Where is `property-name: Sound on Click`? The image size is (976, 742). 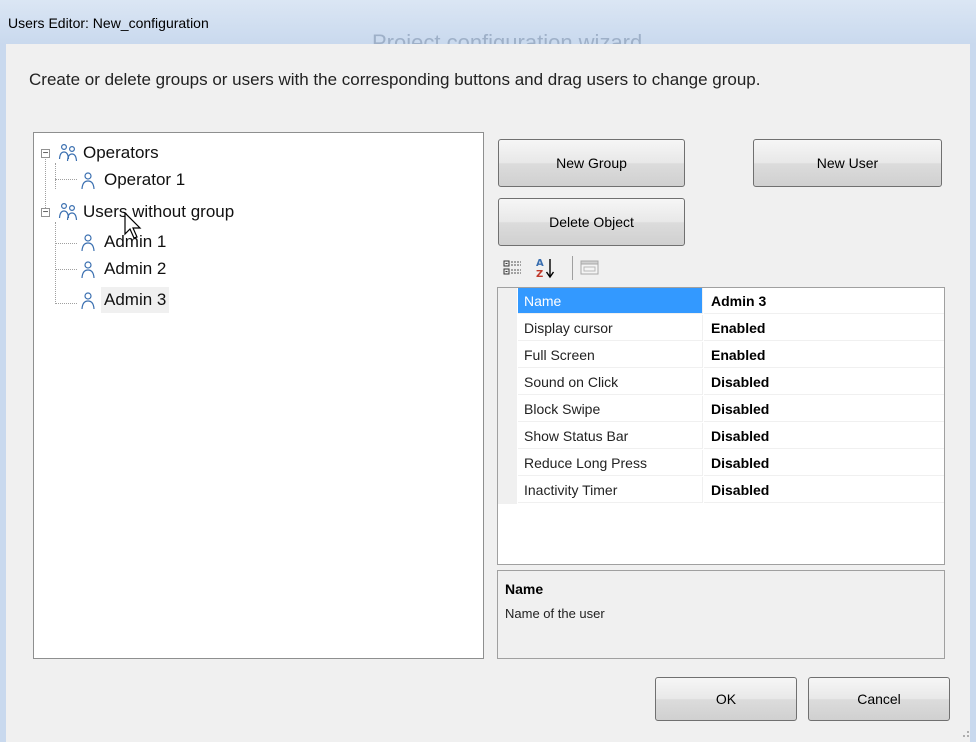
property-name: Sound on Click is located at coordinates (610, 382).